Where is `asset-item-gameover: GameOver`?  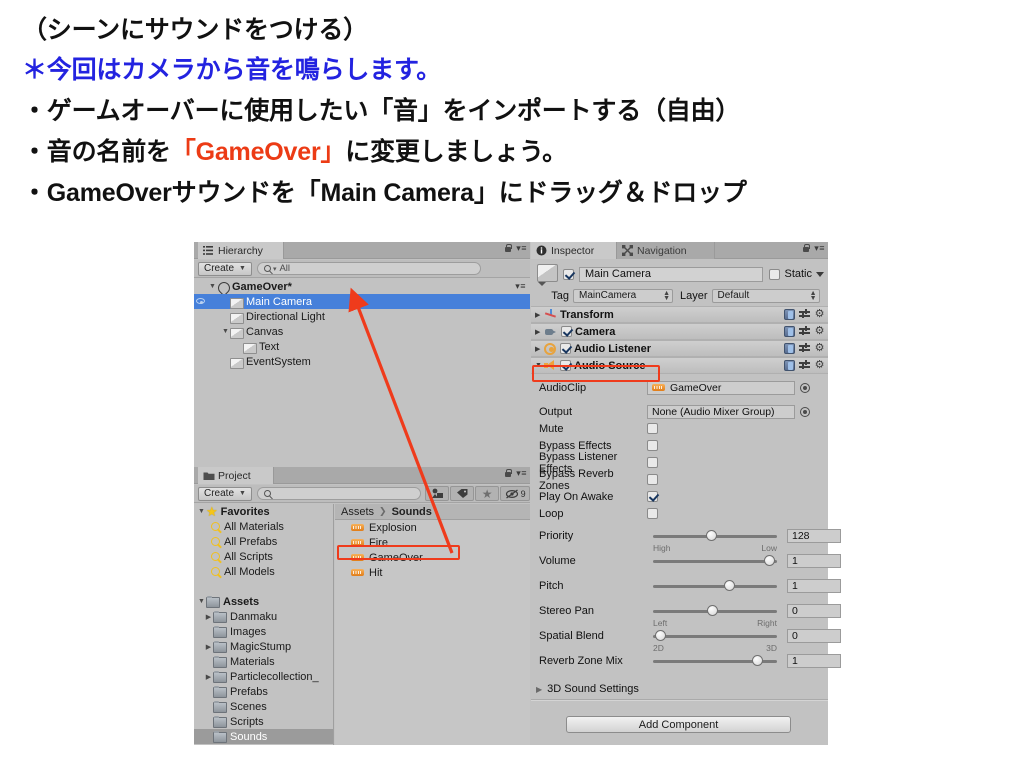 asset-item-gameover: GameOver is located at coordinates (432, 557).